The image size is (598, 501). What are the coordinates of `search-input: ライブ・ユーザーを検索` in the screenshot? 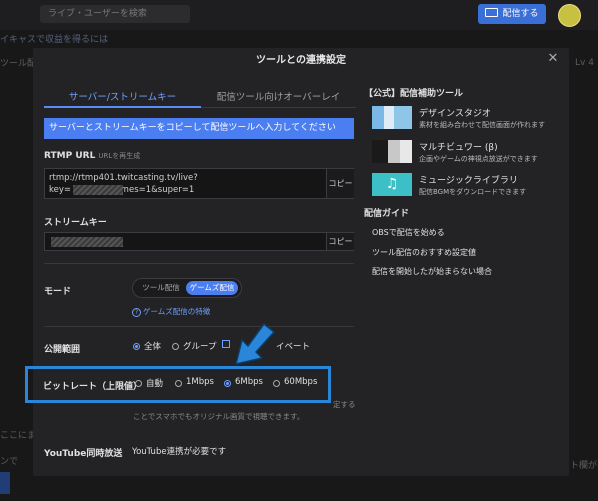 It's located at (115, 14).